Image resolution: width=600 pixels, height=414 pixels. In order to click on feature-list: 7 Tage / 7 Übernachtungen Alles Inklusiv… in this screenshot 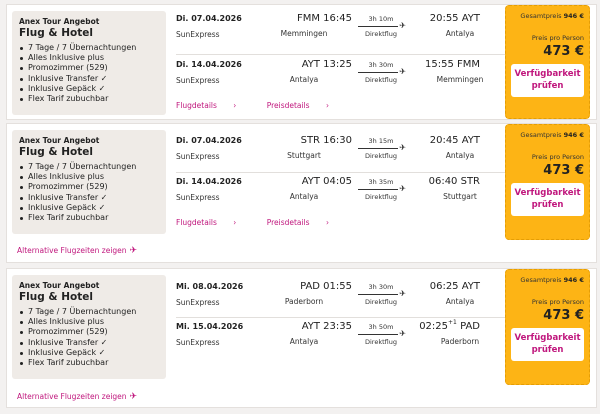, I will do `click(89, 192)`.